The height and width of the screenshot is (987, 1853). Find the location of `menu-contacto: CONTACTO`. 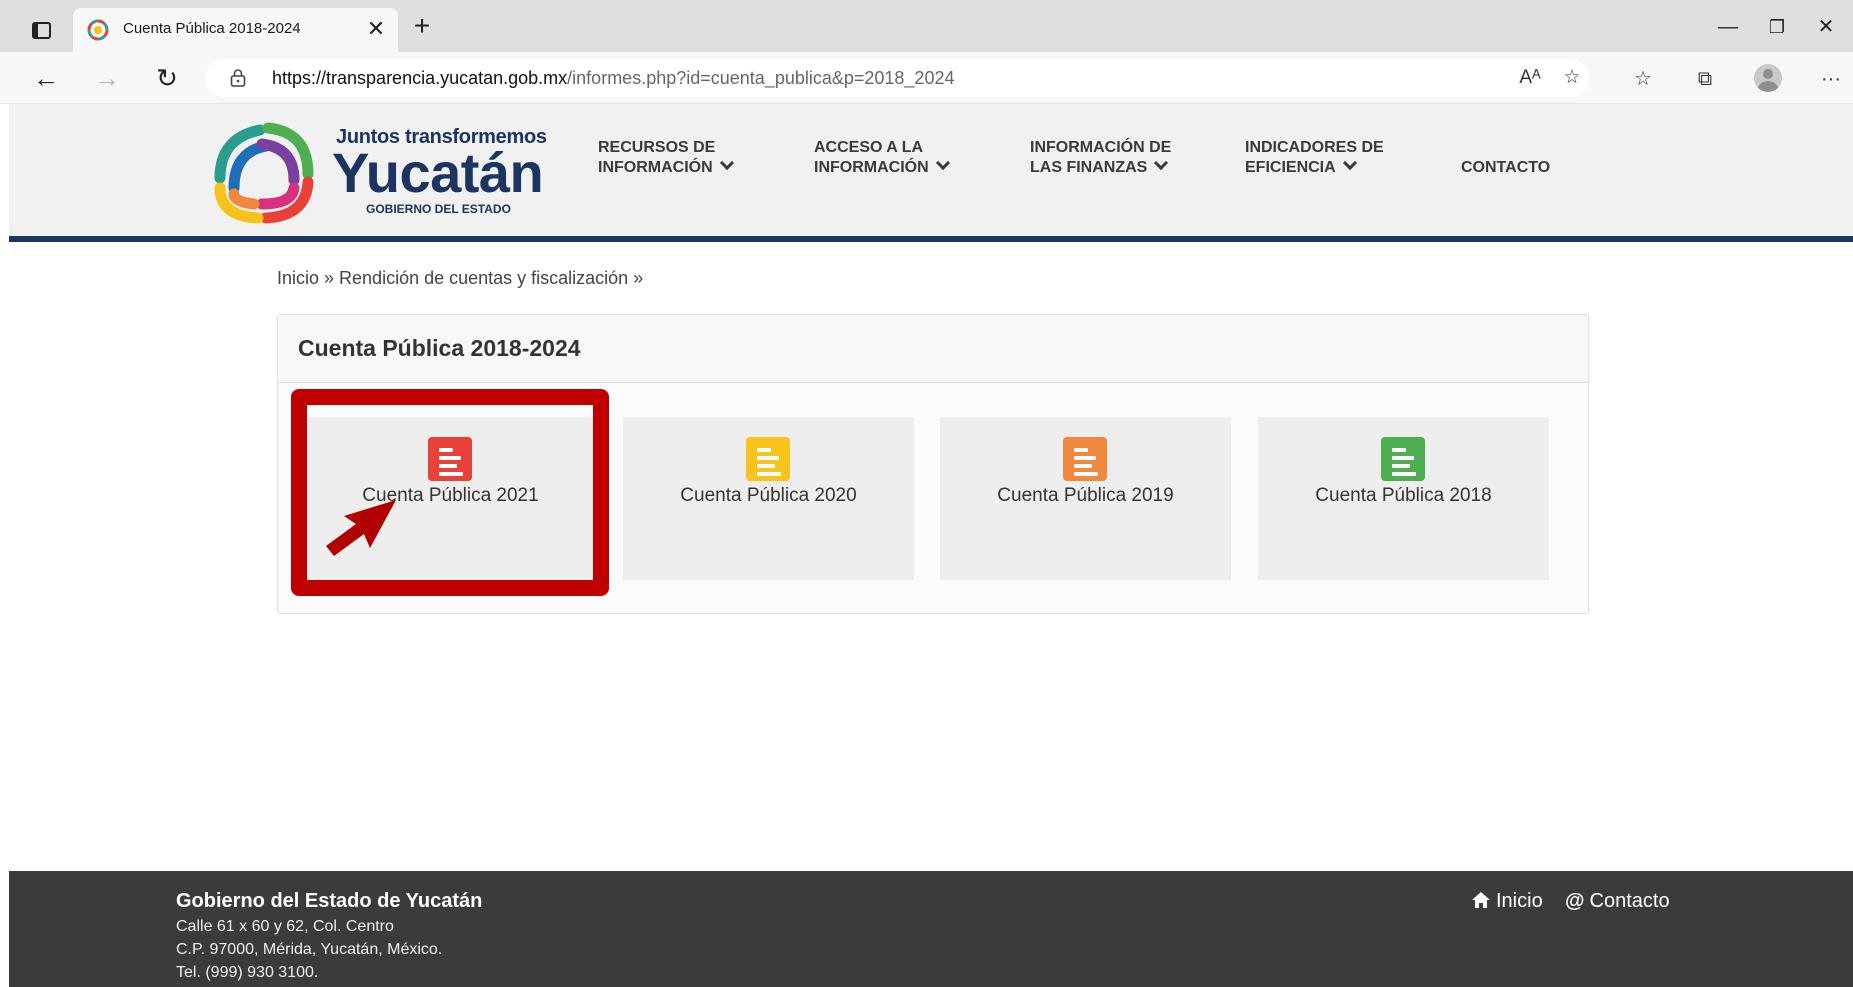

menu-contacto: CONTACTO is located at coordinates (1505, 168).